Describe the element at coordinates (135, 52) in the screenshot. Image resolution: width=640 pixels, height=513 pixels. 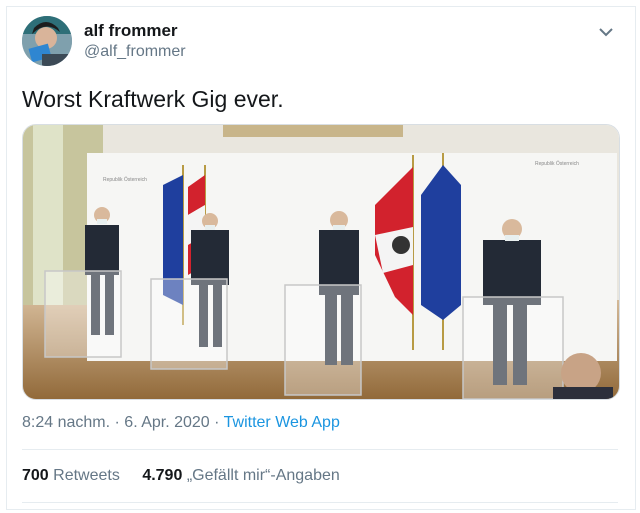
I see `user-handle: @alf_frommer` at that location.